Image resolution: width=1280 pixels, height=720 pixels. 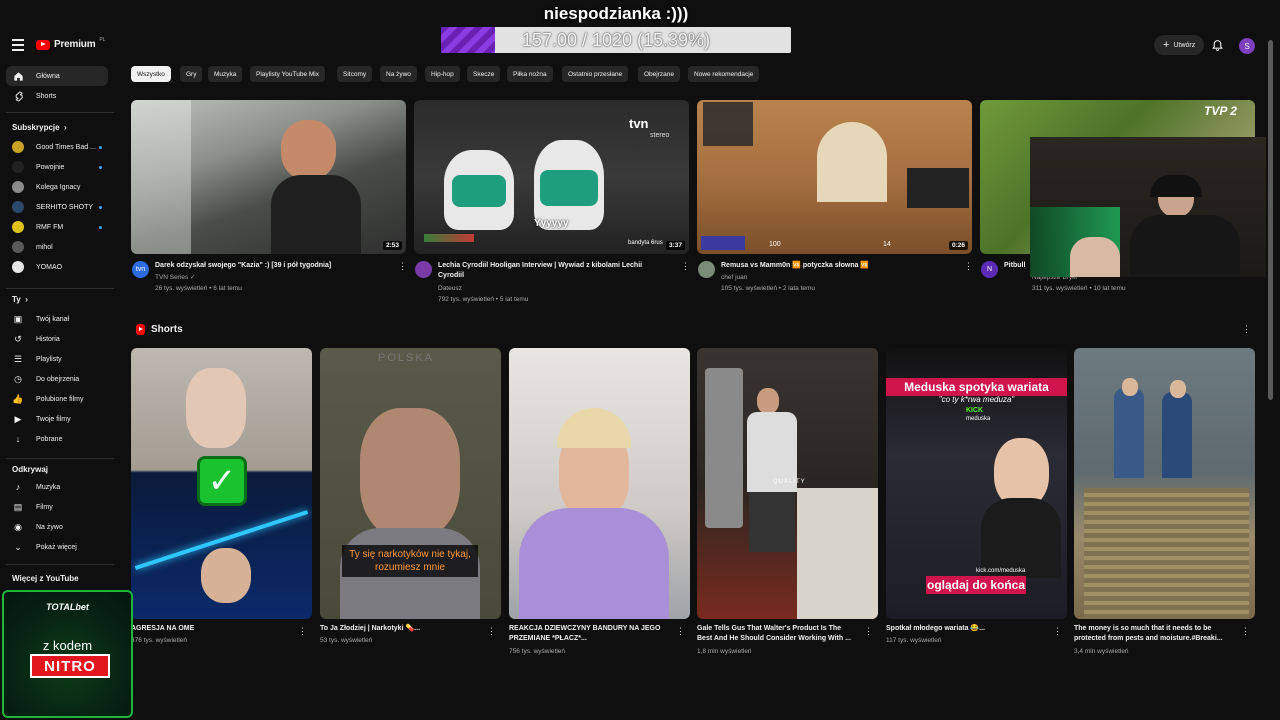 I want to click on you-heading: Ty ›, so click(x=20, y=299).